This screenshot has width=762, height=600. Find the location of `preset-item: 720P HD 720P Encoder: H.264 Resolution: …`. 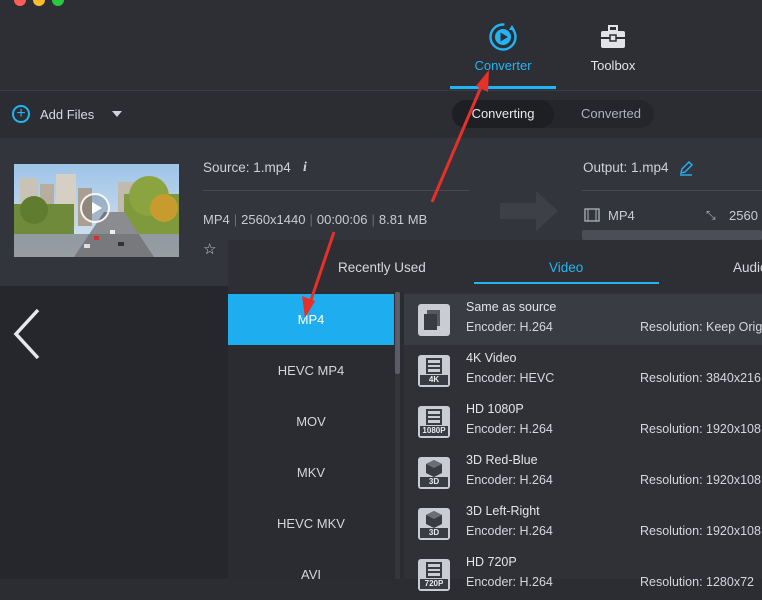

preset-item: 720P HD 720P Encoder: H.264 Resolution: … is located at coordinates (583, 574).